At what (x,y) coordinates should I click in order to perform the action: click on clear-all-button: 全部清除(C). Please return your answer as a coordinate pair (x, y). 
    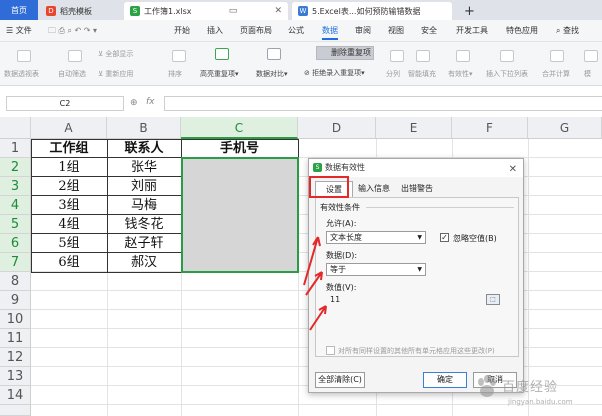
    Looking at the image, I should click on (340, 380).